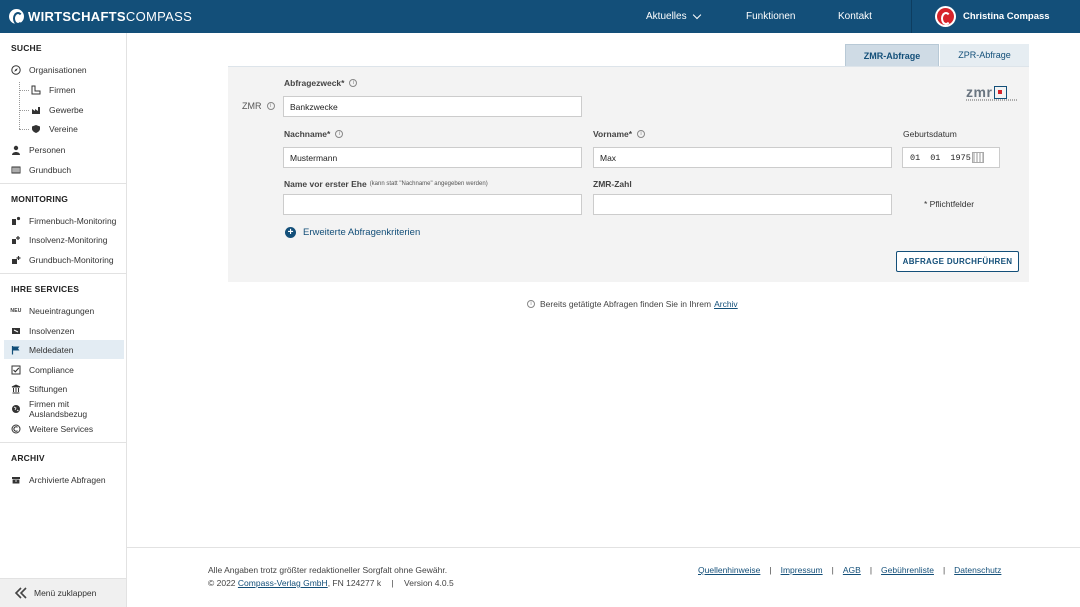 Image resolution: width=1080 pixels, height=607 pixels. I want to click on geburtsdatum-label: Geburtsdatum, so click(930, 134).